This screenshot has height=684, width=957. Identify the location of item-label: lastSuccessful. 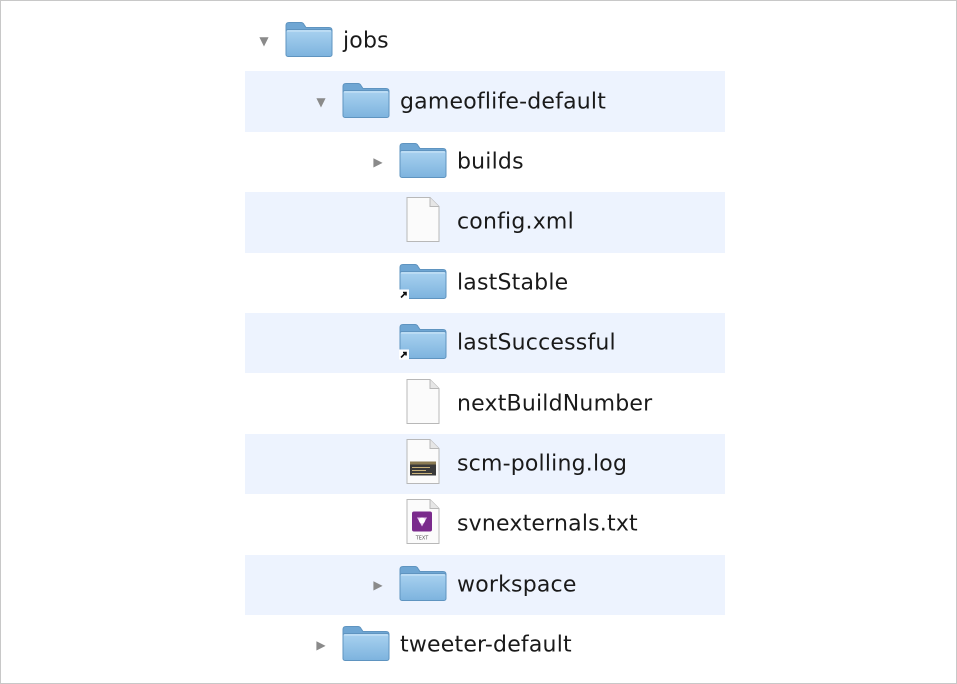
(536, 343).